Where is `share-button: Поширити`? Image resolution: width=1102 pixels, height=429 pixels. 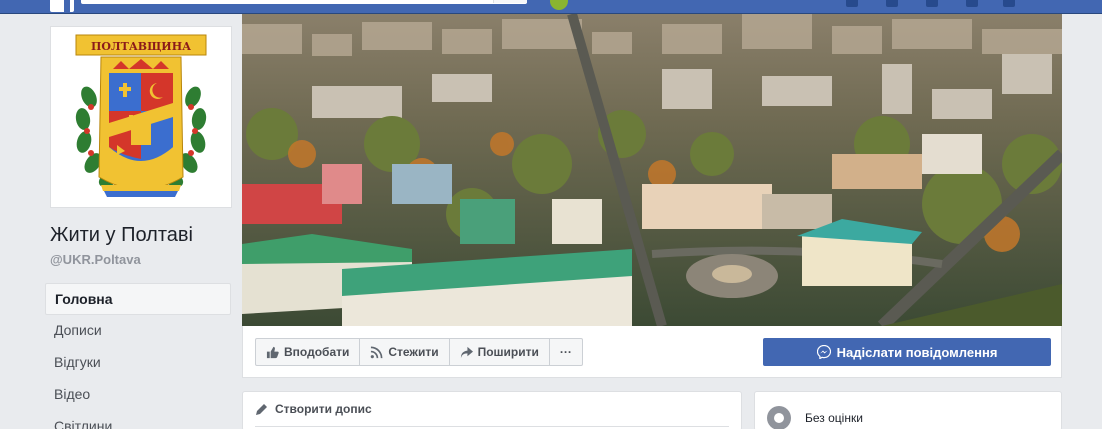
share-button: Поширити is located at coordinates (500, 352).